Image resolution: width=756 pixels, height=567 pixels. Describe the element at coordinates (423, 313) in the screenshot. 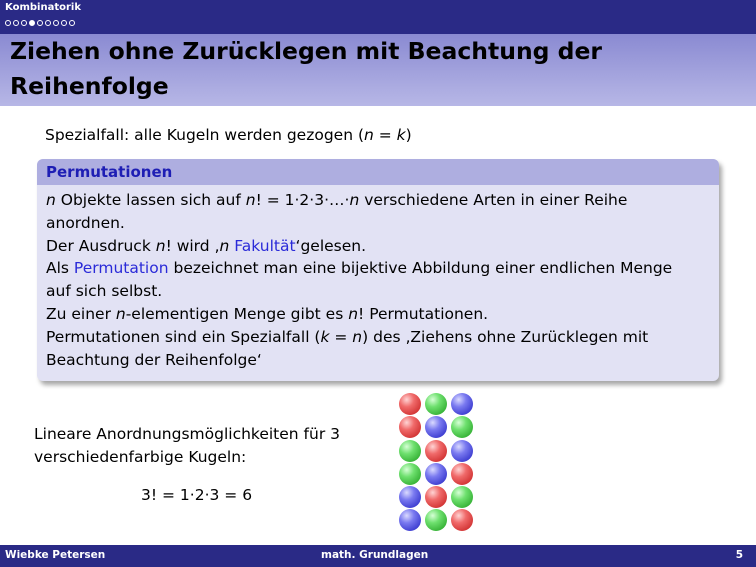

I see `text-fragment: ! Permutationen.` at that location.